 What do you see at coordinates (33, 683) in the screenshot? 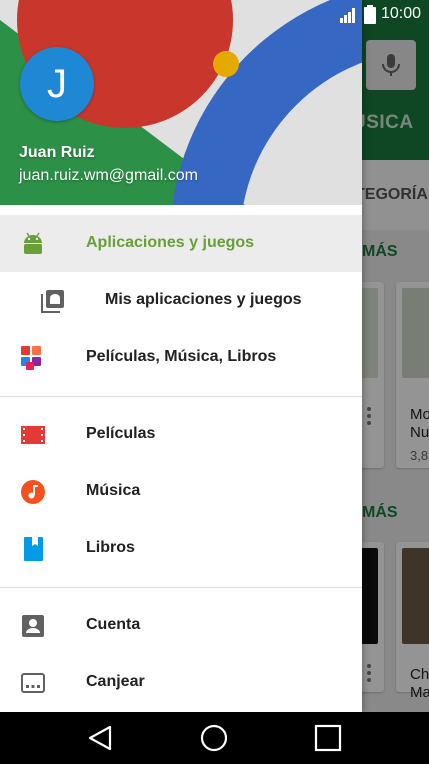
I see `redeem-icon` at bounding box center [33, 683].